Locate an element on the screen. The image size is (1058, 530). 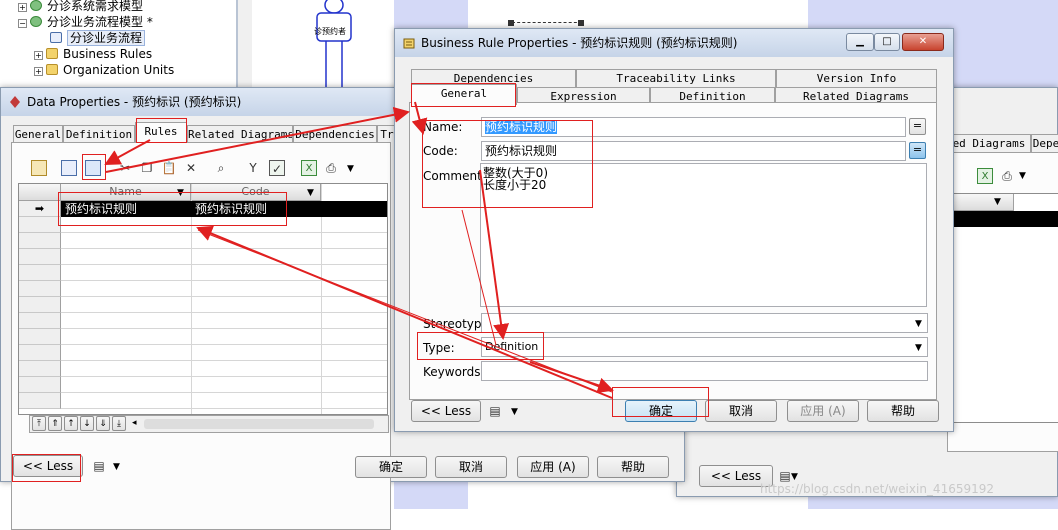
move-top-icon: ⤒ is located at coordinates (39, 423).